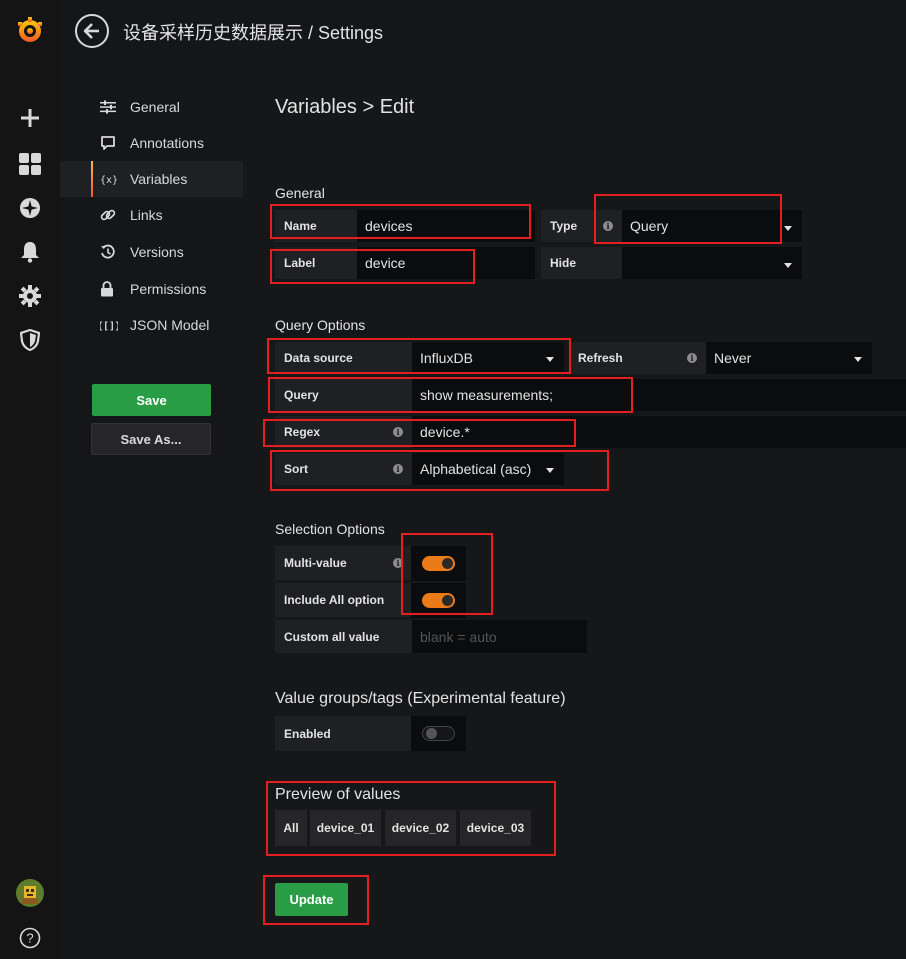  Describe the element at coordinates (343, 469) in the screenshot. I see `sort-label: Sort` at that location.